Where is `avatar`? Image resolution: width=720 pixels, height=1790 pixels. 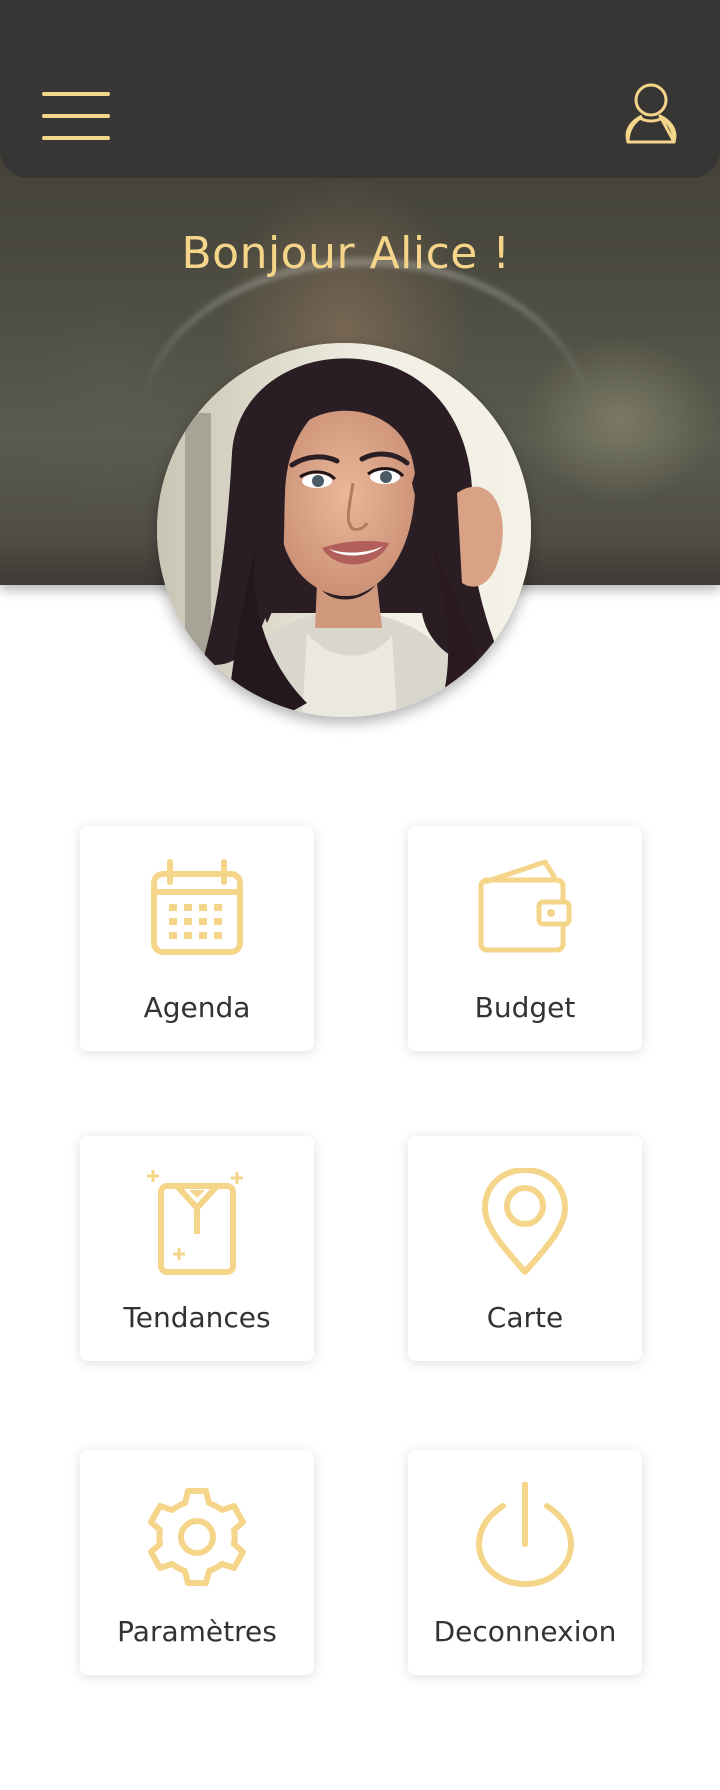
avatar is located at coordinates (344, 530).